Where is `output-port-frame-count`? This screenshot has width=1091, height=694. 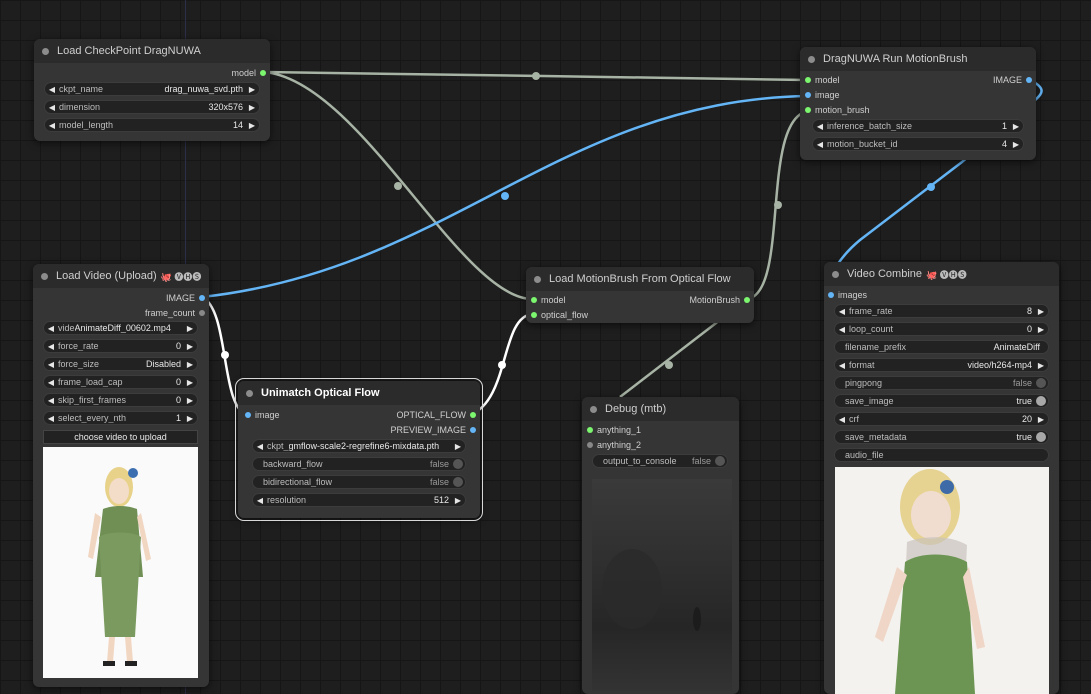 output-port-frame-count is located at coordinates (202, 313).